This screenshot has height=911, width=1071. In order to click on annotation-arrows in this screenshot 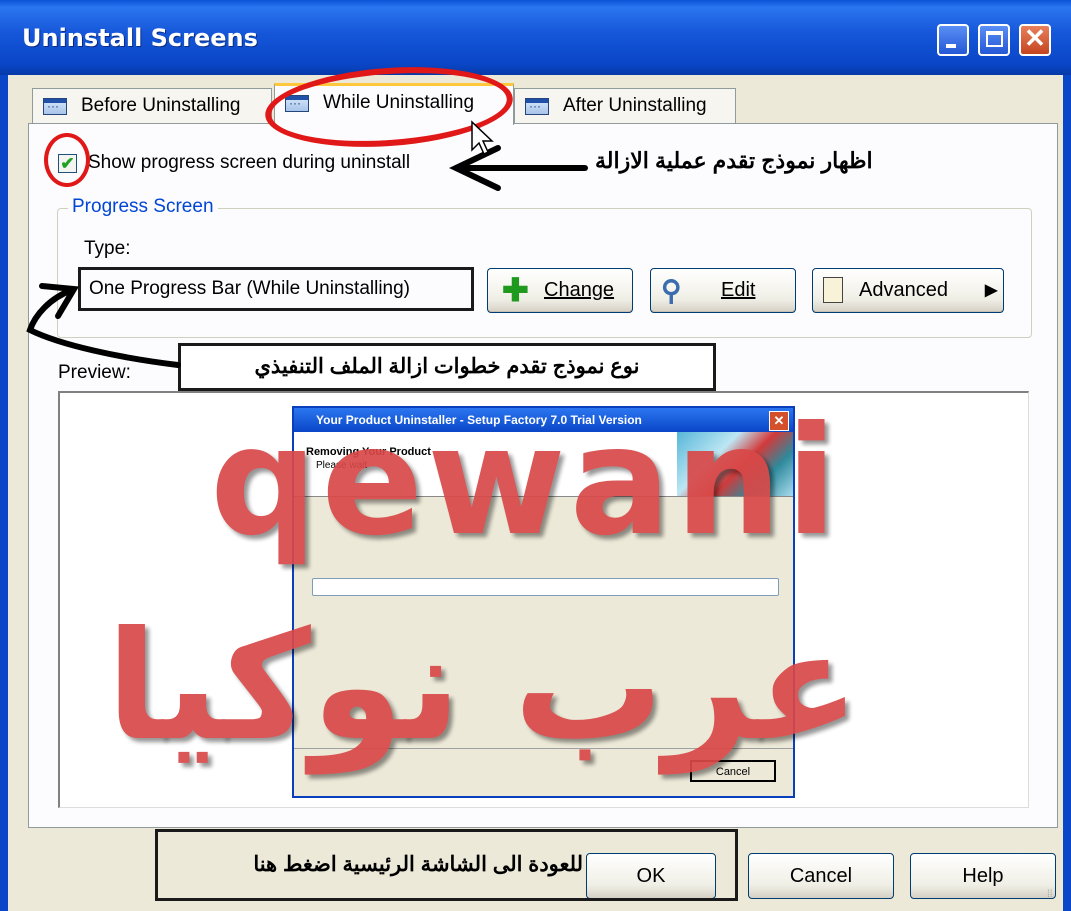, I will do `click(307, 244)`.